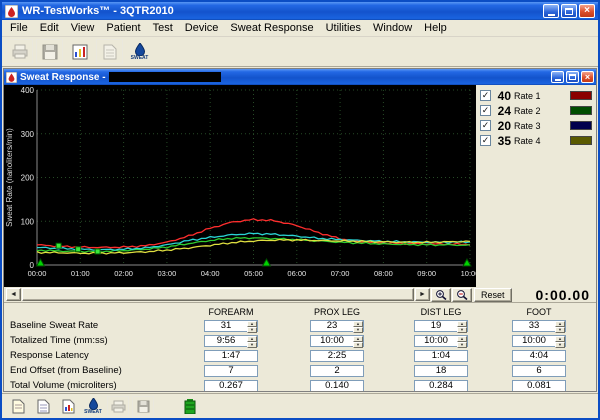  I want to click on sweat-mode-button: SWEAT, so click(93, 406).